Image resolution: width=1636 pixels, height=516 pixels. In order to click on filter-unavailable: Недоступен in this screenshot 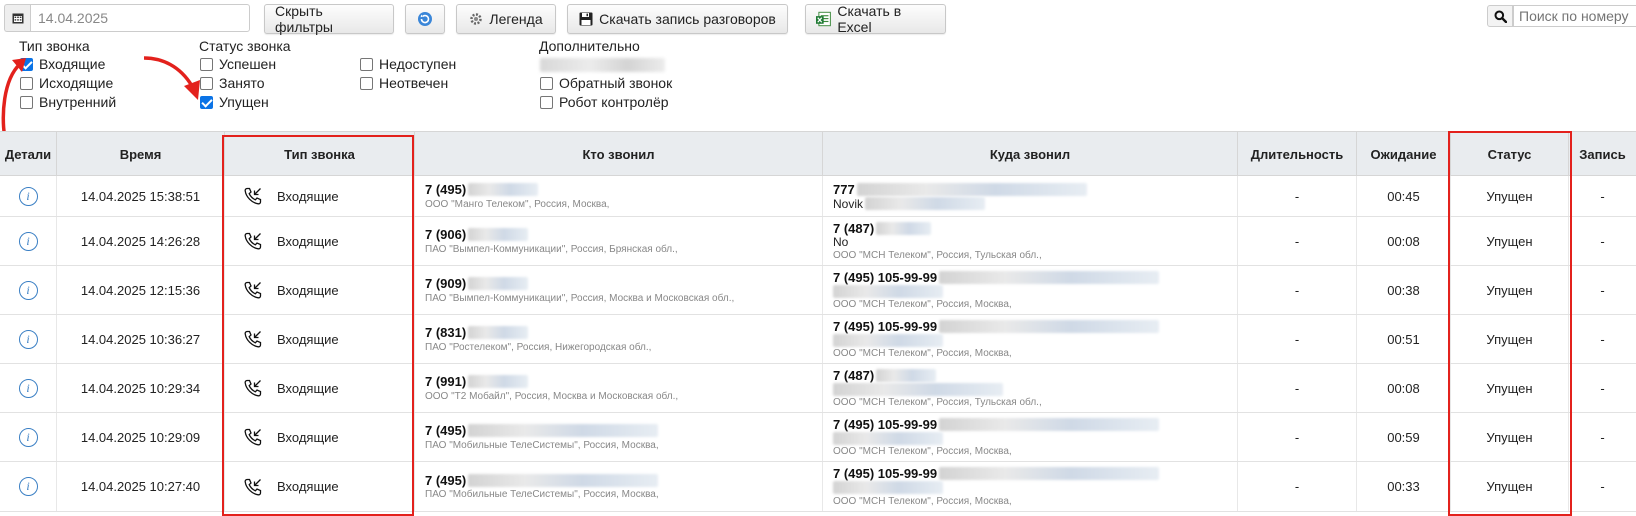, I will do `click(408, 64)`.